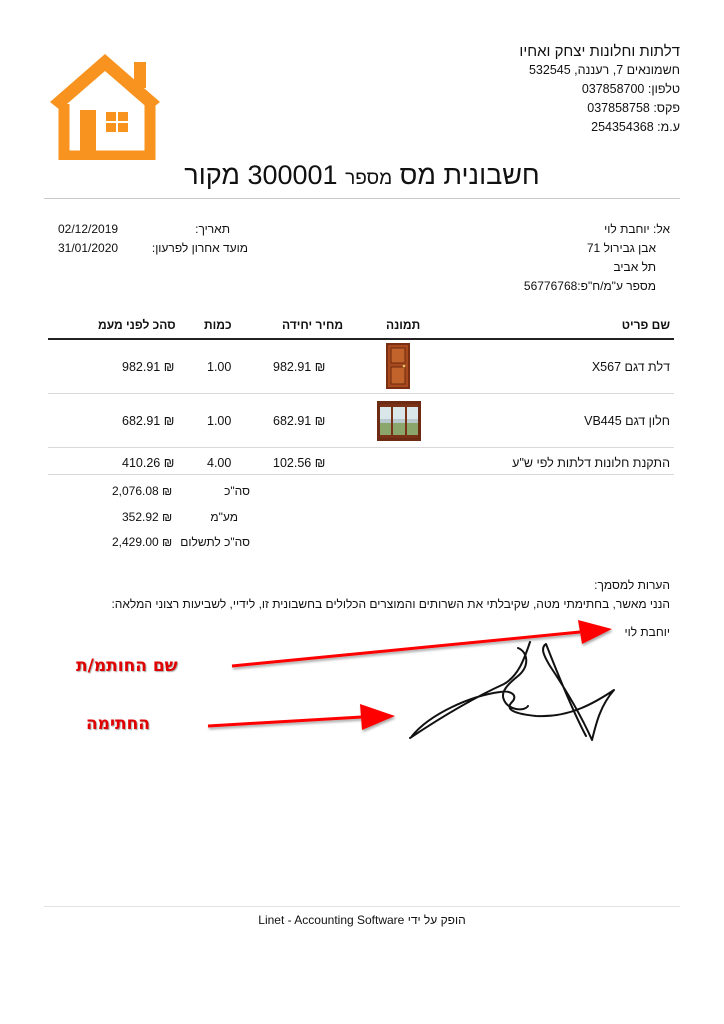 The height and width of the screenshot is (1024, 724). What do you see at coordinates (88, 229) in the screenshot?
I see `date-value: 02/12/2019` at bounding box center [88, 229].